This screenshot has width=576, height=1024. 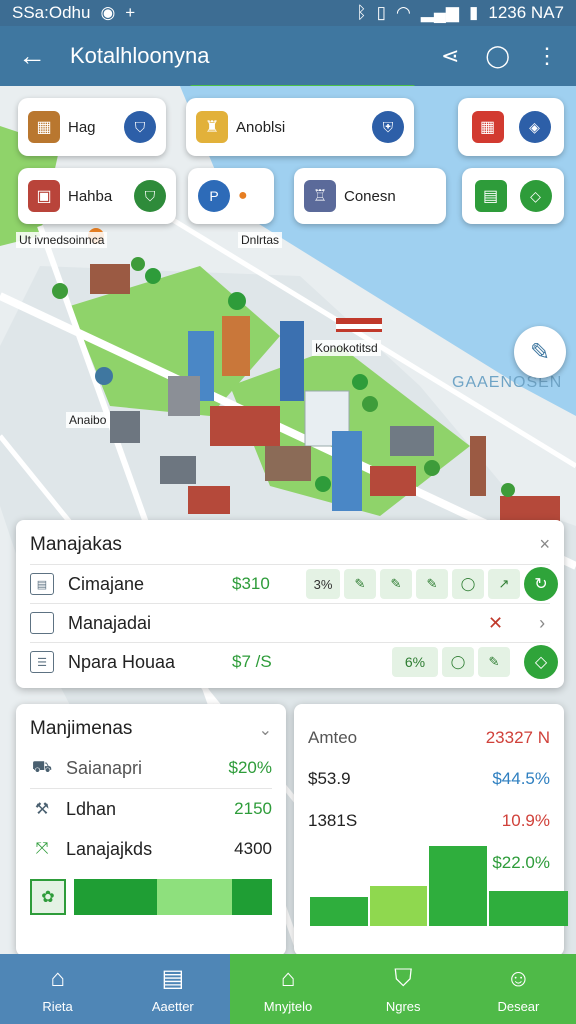 I want to click on map-label: Ut ivnedsoinnca, so click(x=62, y=240).